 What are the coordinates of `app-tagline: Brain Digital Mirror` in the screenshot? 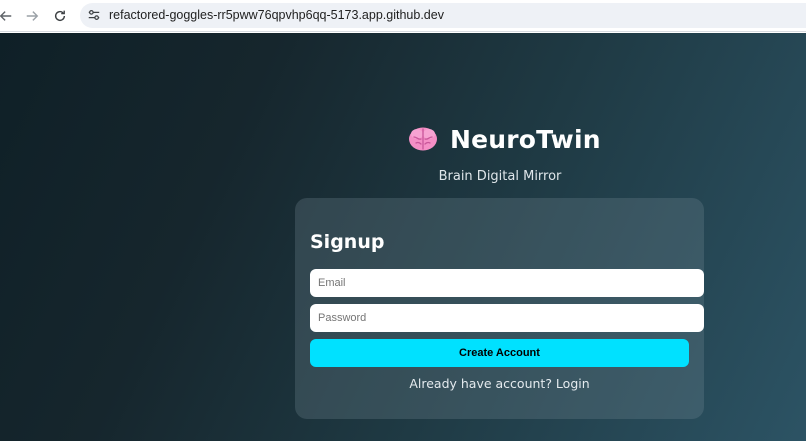 It's located at (500, 176).